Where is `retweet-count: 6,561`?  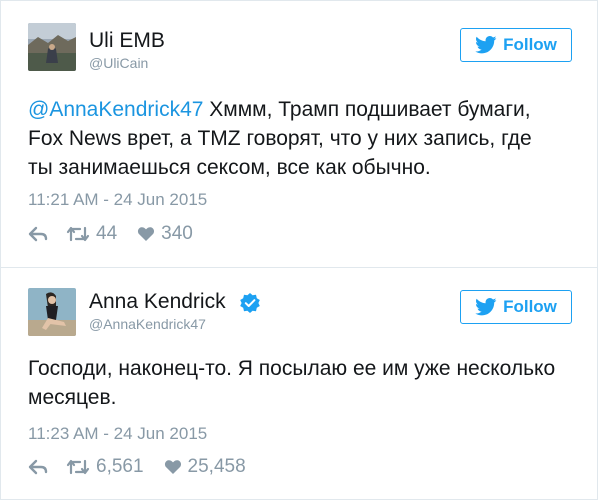
retweet-count: 6,561 is located at coordinates (120, 466).